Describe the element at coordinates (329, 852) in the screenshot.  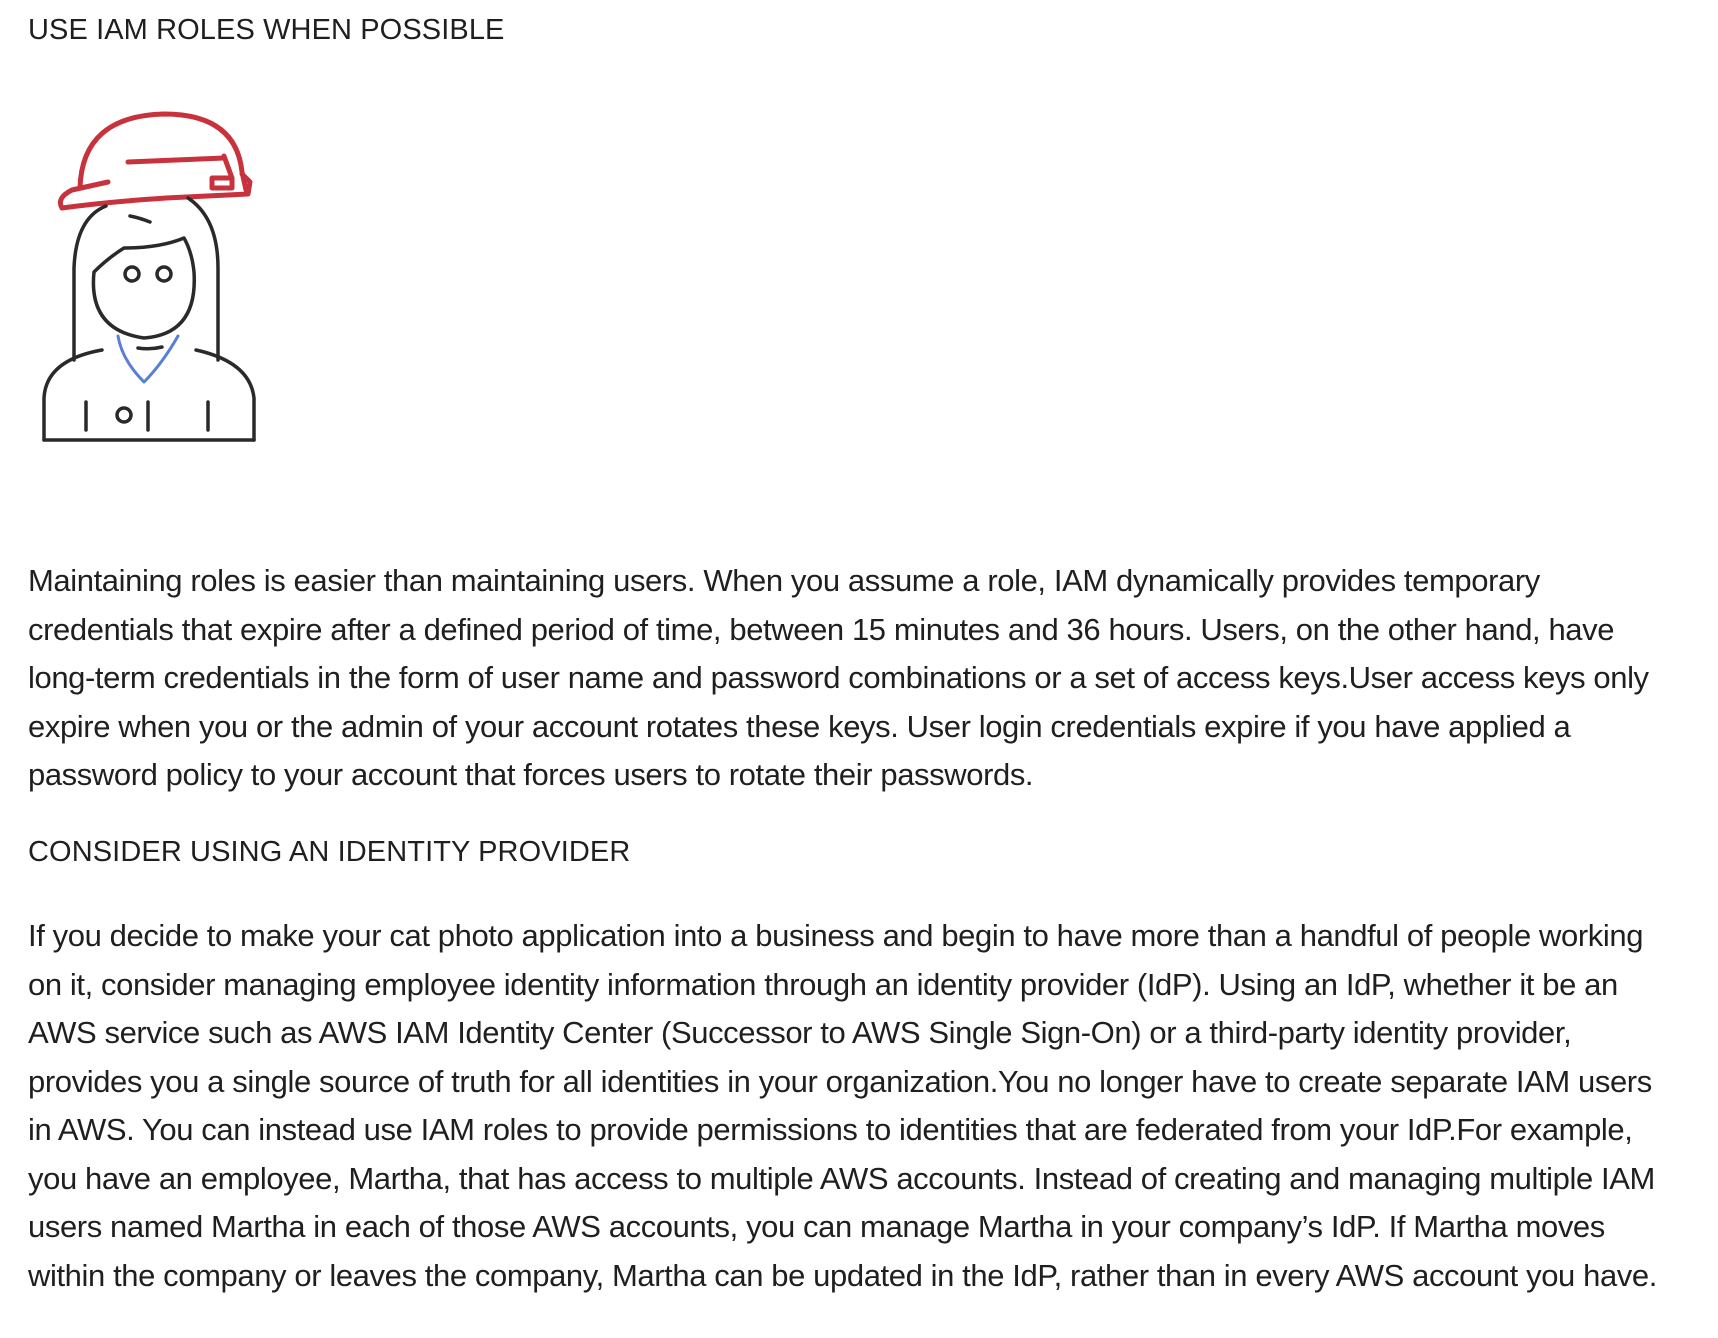
I see `section-heading-identity-provider: CONSIDER USING AN IDENTITY PROVIDER` at that location.